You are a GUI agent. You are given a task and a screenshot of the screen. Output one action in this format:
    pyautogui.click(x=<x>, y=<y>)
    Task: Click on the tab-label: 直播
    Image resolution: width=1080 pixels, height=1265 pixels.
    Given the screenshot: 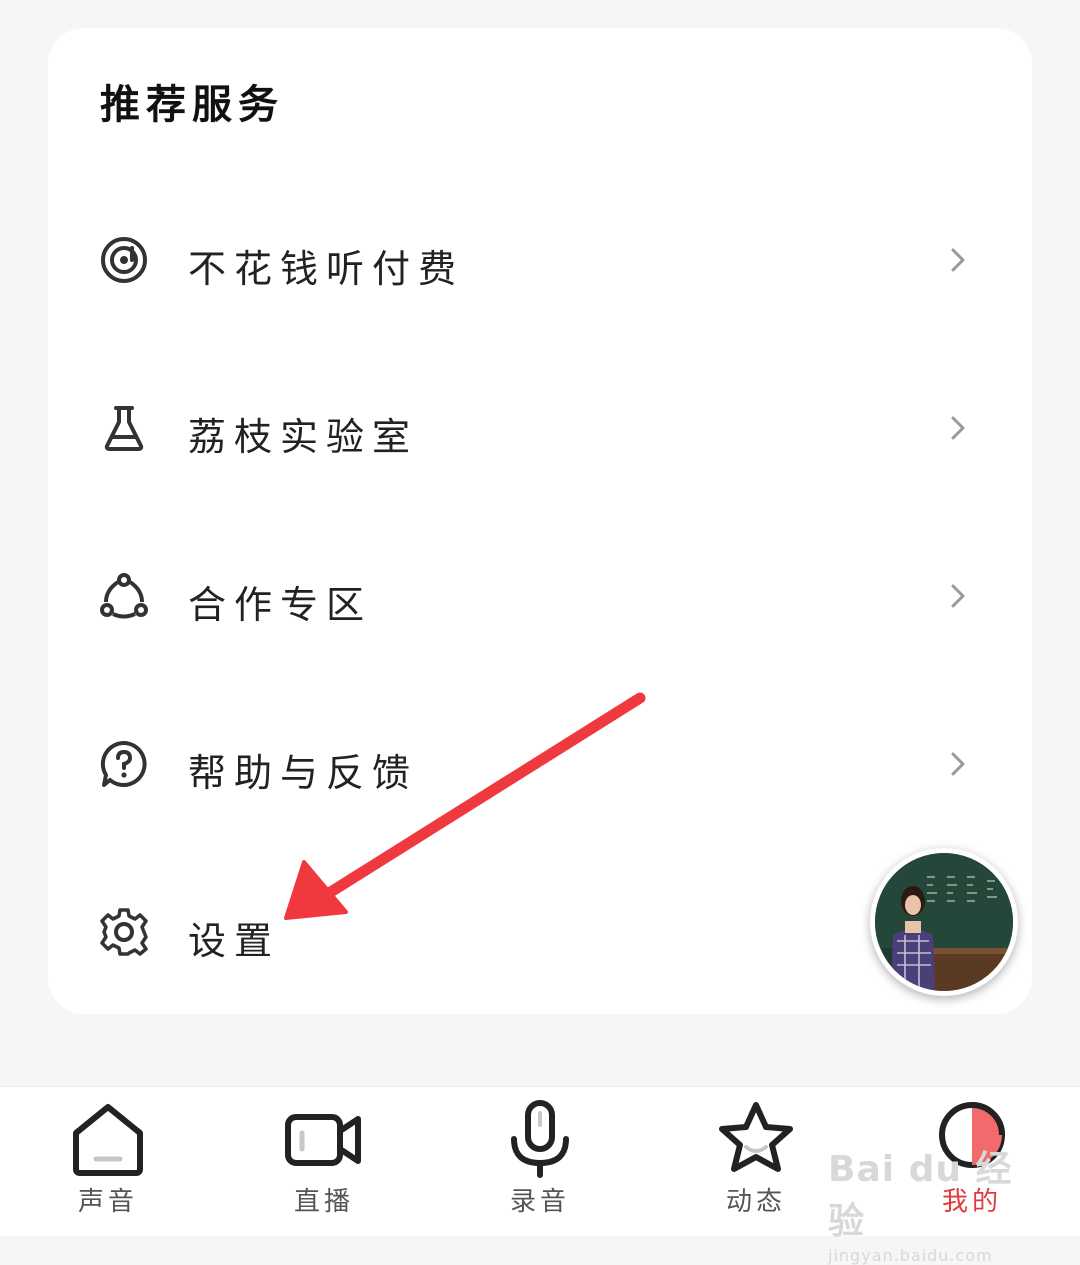 What is the action you would take?
    pyautogui.click(x=323, y=1202)
    